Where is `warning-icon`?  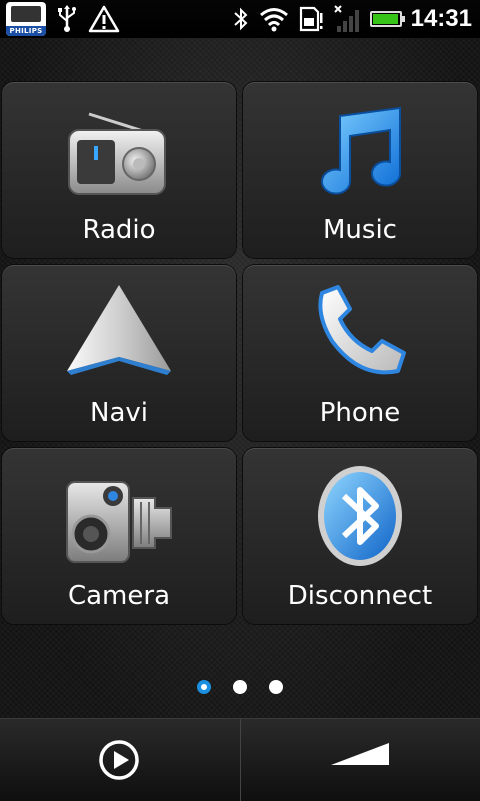 warning-icon is located at coordinates (104, 19).